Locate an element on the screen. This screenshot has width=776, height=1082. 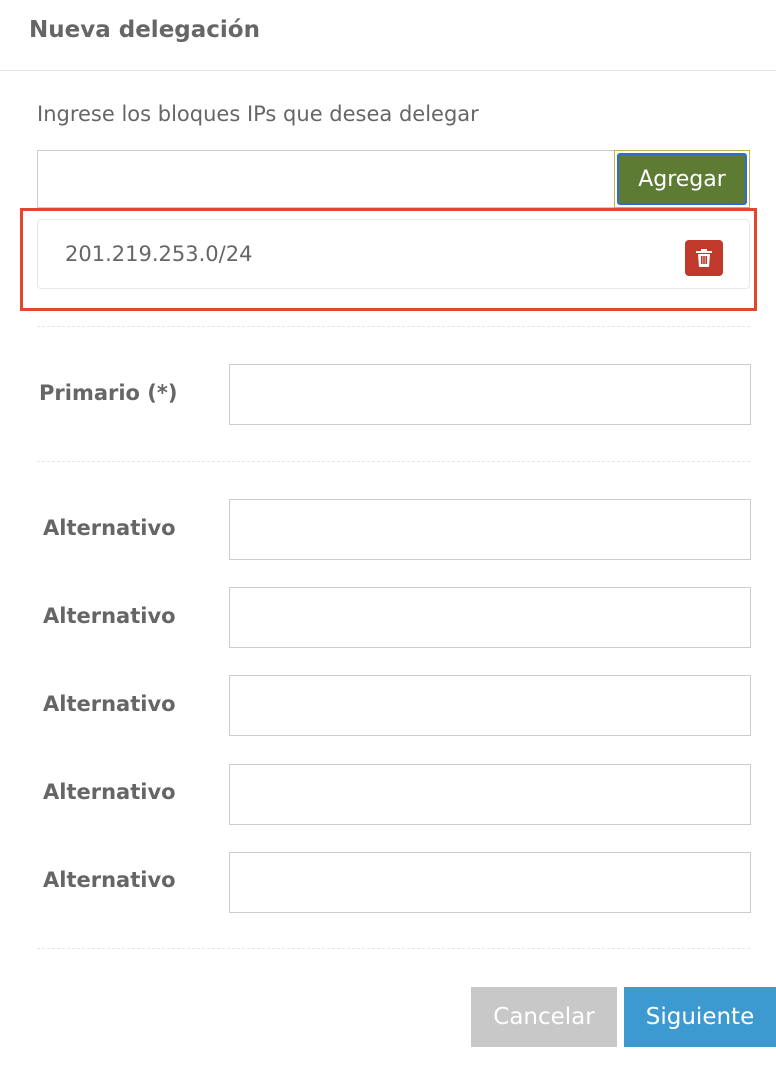
ip-block-input is located at coordinates (326, 179).